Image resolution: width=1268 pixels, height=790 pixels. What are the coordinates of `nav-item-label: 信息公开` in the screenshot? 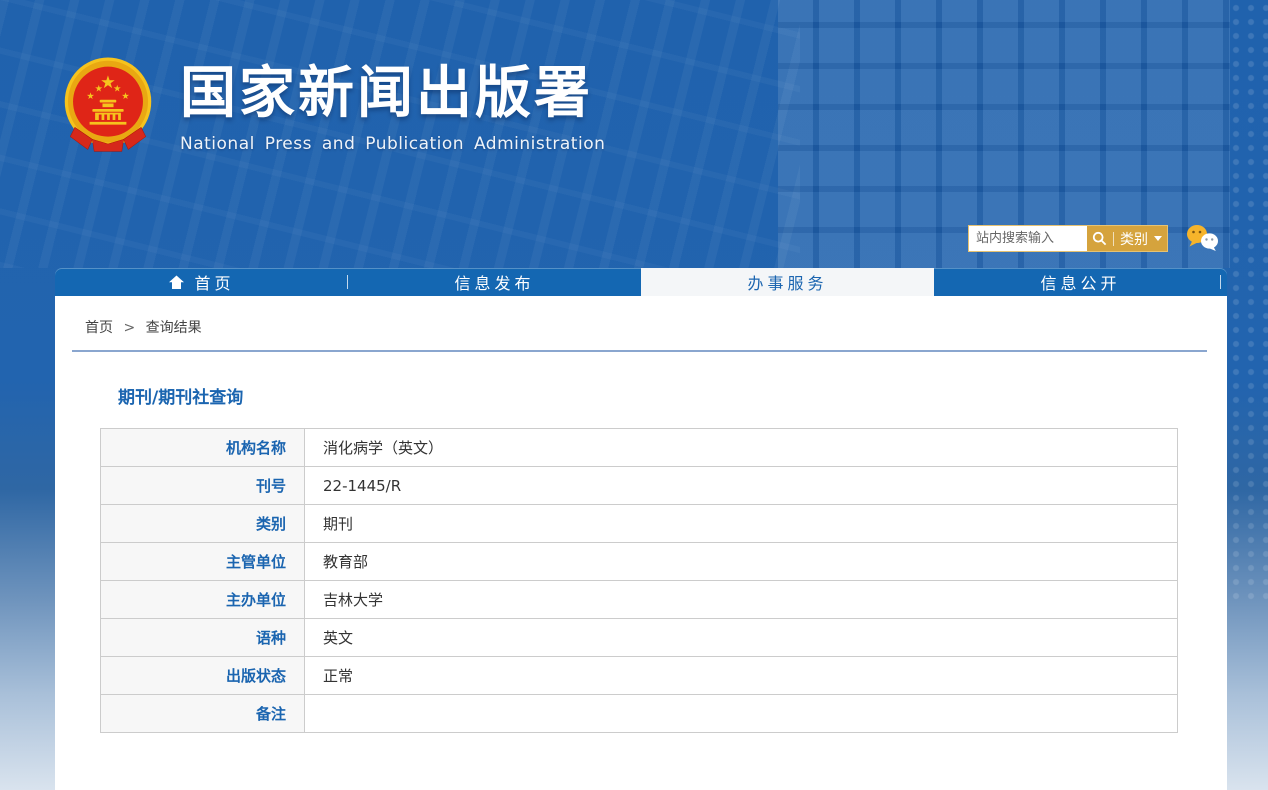 It's located at (1080, 283).